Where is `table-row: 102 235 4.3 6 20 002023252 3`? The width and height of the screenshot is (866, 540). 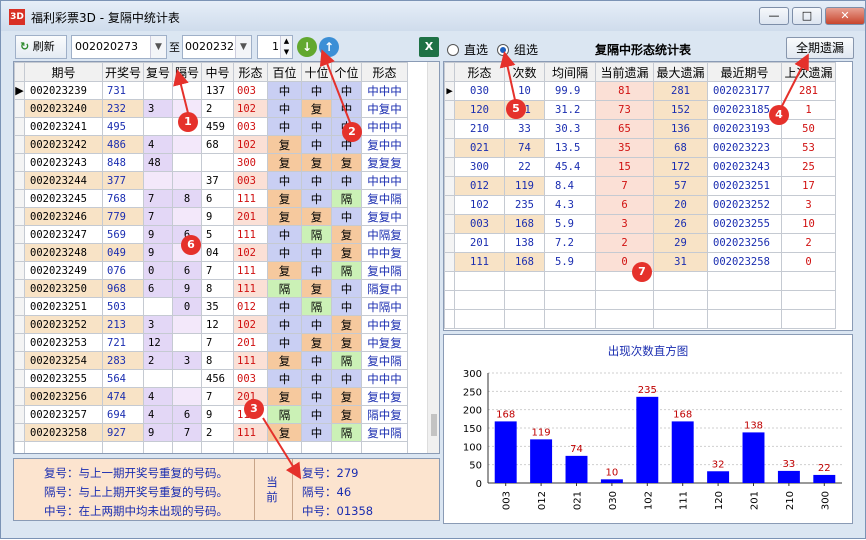
table-row: 102 235 4.3 6 20 002023252 3 is located at coordinates (640, 205).